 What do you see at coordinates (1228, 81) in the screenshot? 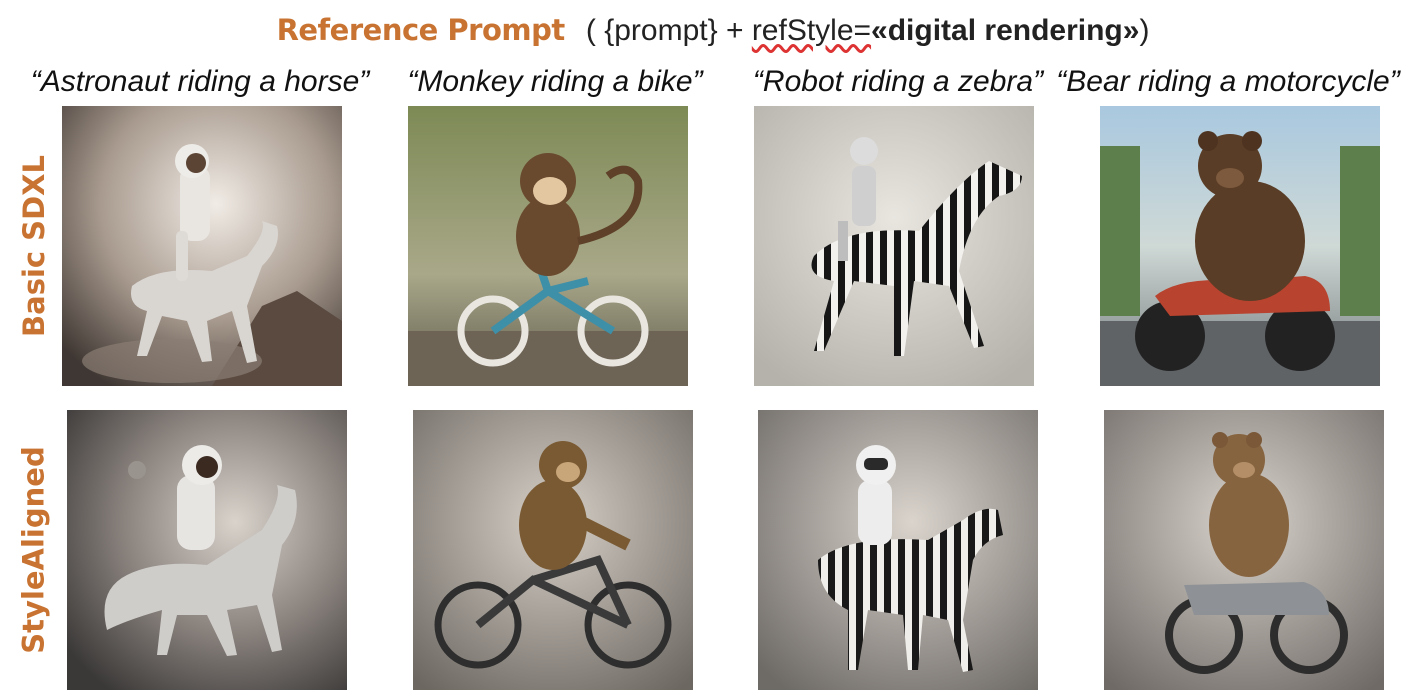
I see `caption-bear: “Bear riding a motorcycle”` at bounding box center [1228, 81].